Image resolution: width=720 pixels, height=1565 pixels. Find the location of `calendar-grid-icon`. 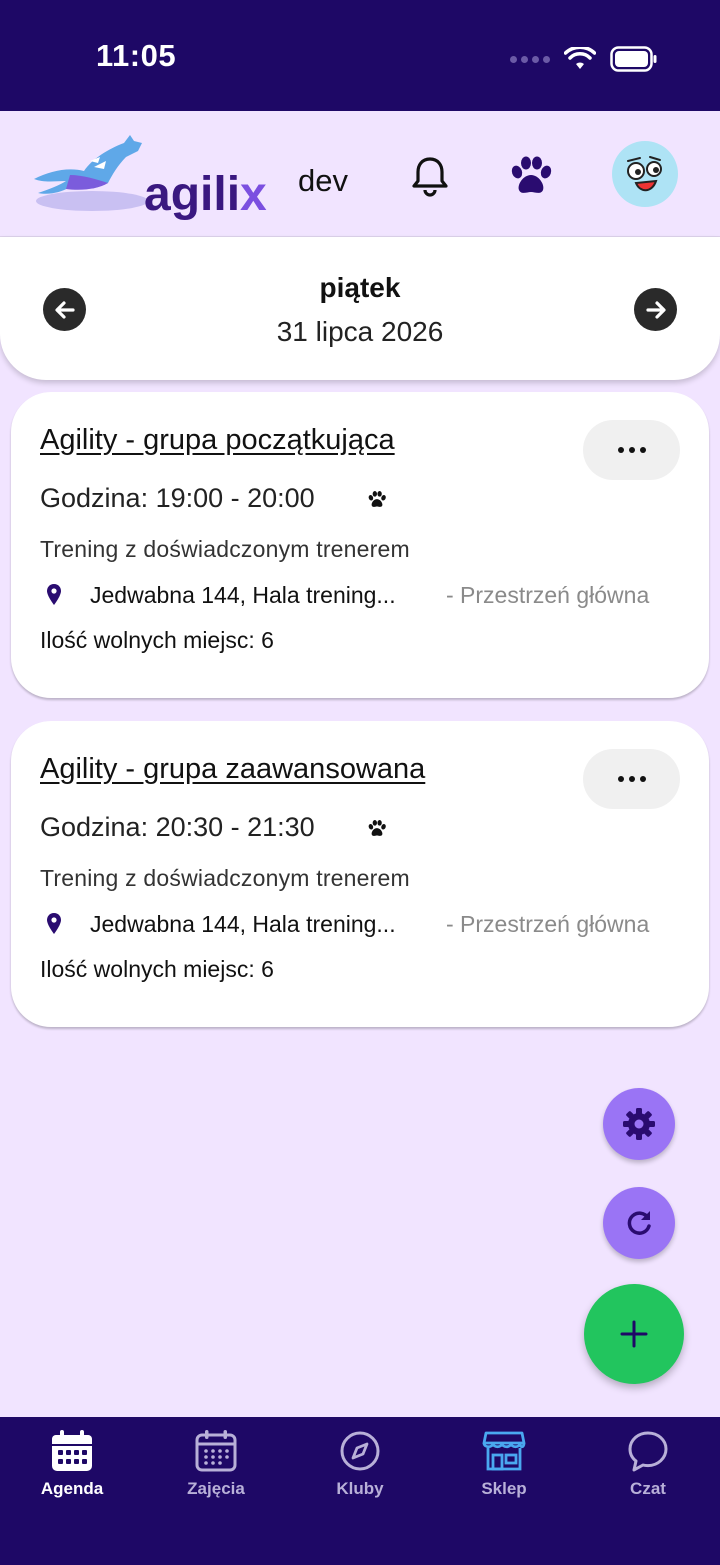

calendar-grid-icon is located at coordinates (216, 1451).